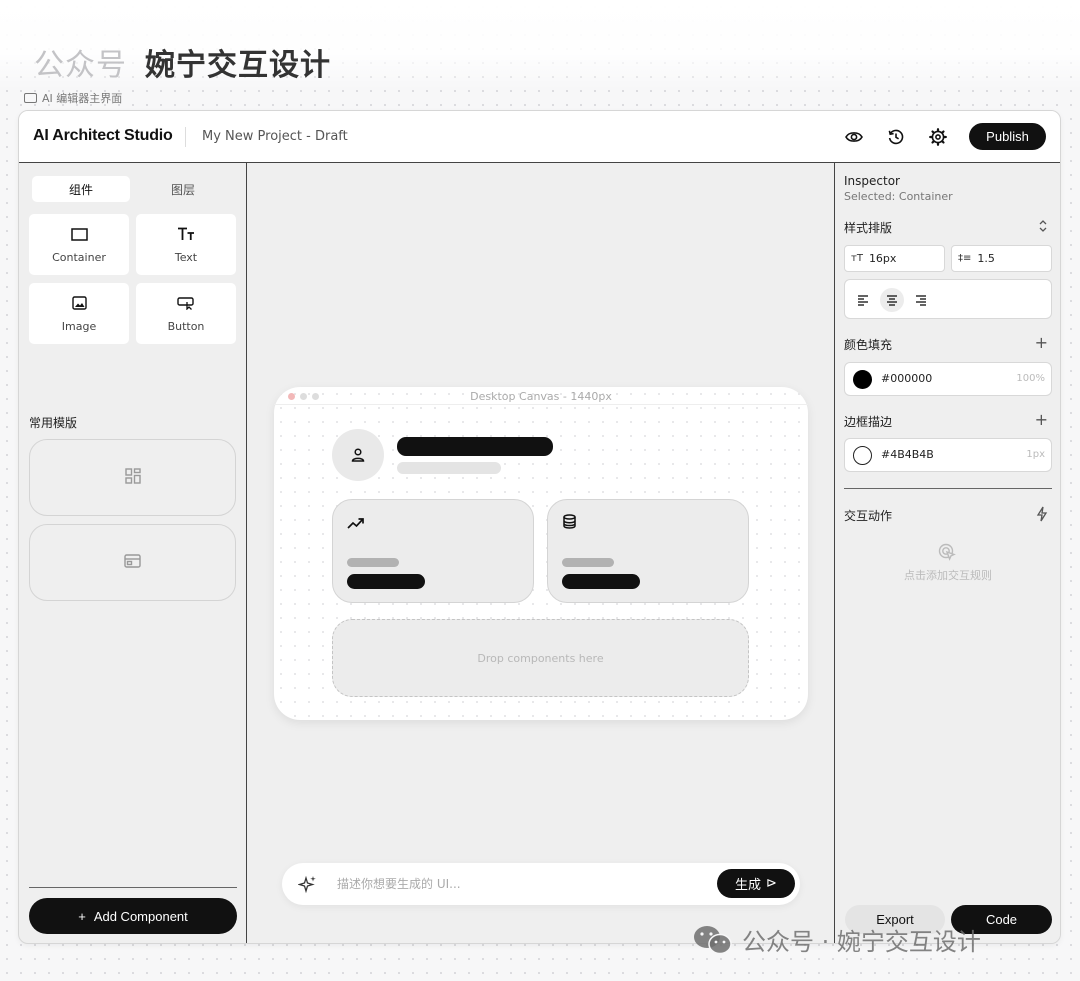  I want to click on wechat-icon, so click(713, 939).